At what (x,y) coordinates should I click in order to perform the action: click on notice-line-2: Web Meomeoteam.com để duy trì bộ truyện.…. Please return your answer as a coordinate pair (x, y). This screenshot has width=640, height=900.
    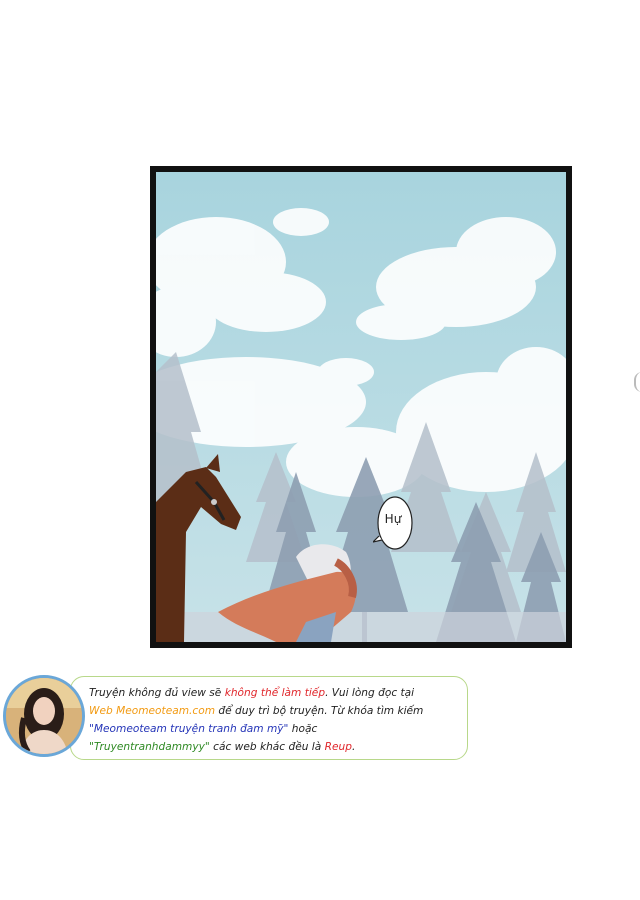
    Looking at the image, I should click on (277, 711).